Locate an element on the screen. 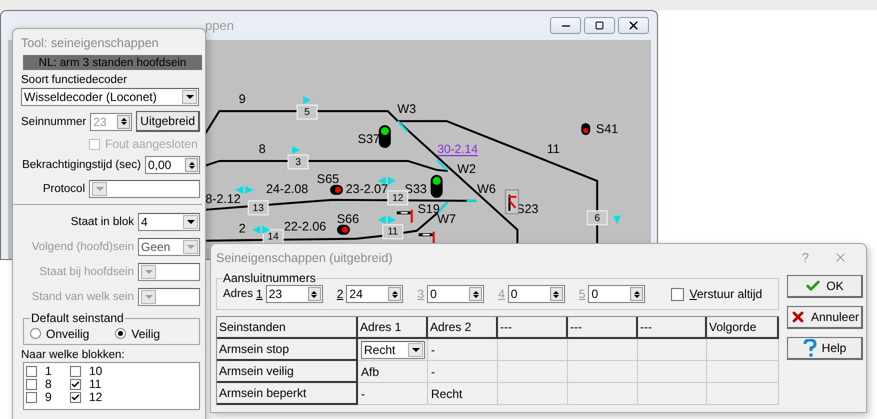 This screenshot has height=419, width=877. maximize-button is located at coordinates (599, 25).